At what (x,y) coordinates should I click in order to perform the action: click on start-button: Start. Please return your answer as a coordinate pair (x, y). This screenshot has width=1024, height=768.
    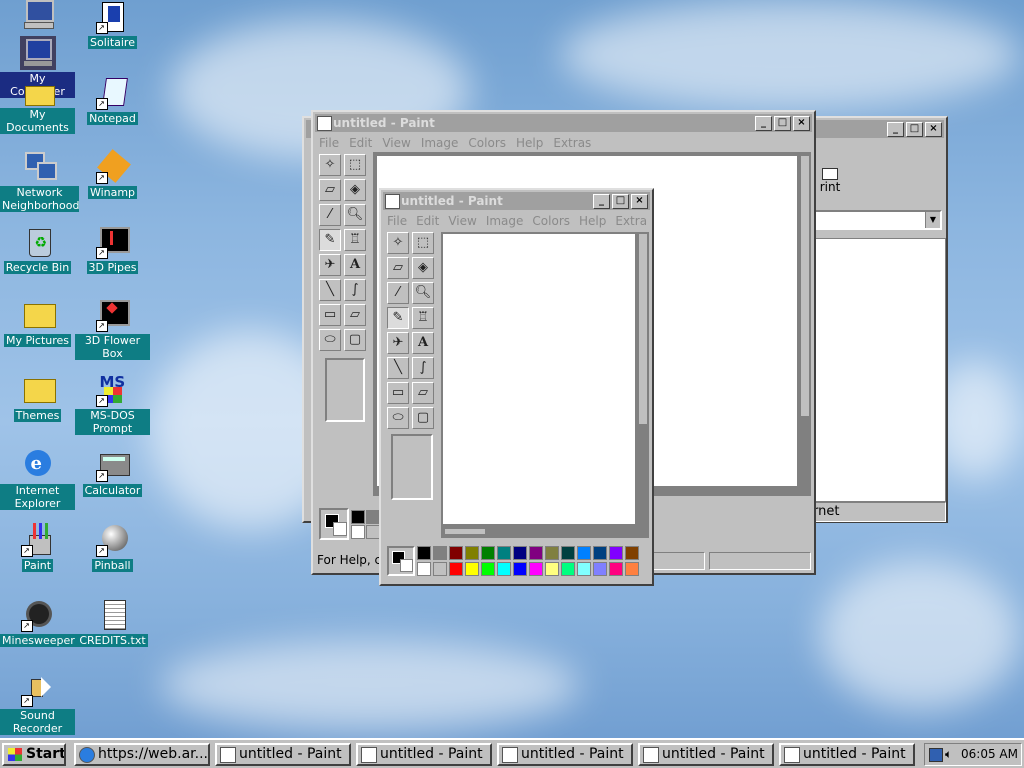
    Looking at the image, I should click on (34, 754).